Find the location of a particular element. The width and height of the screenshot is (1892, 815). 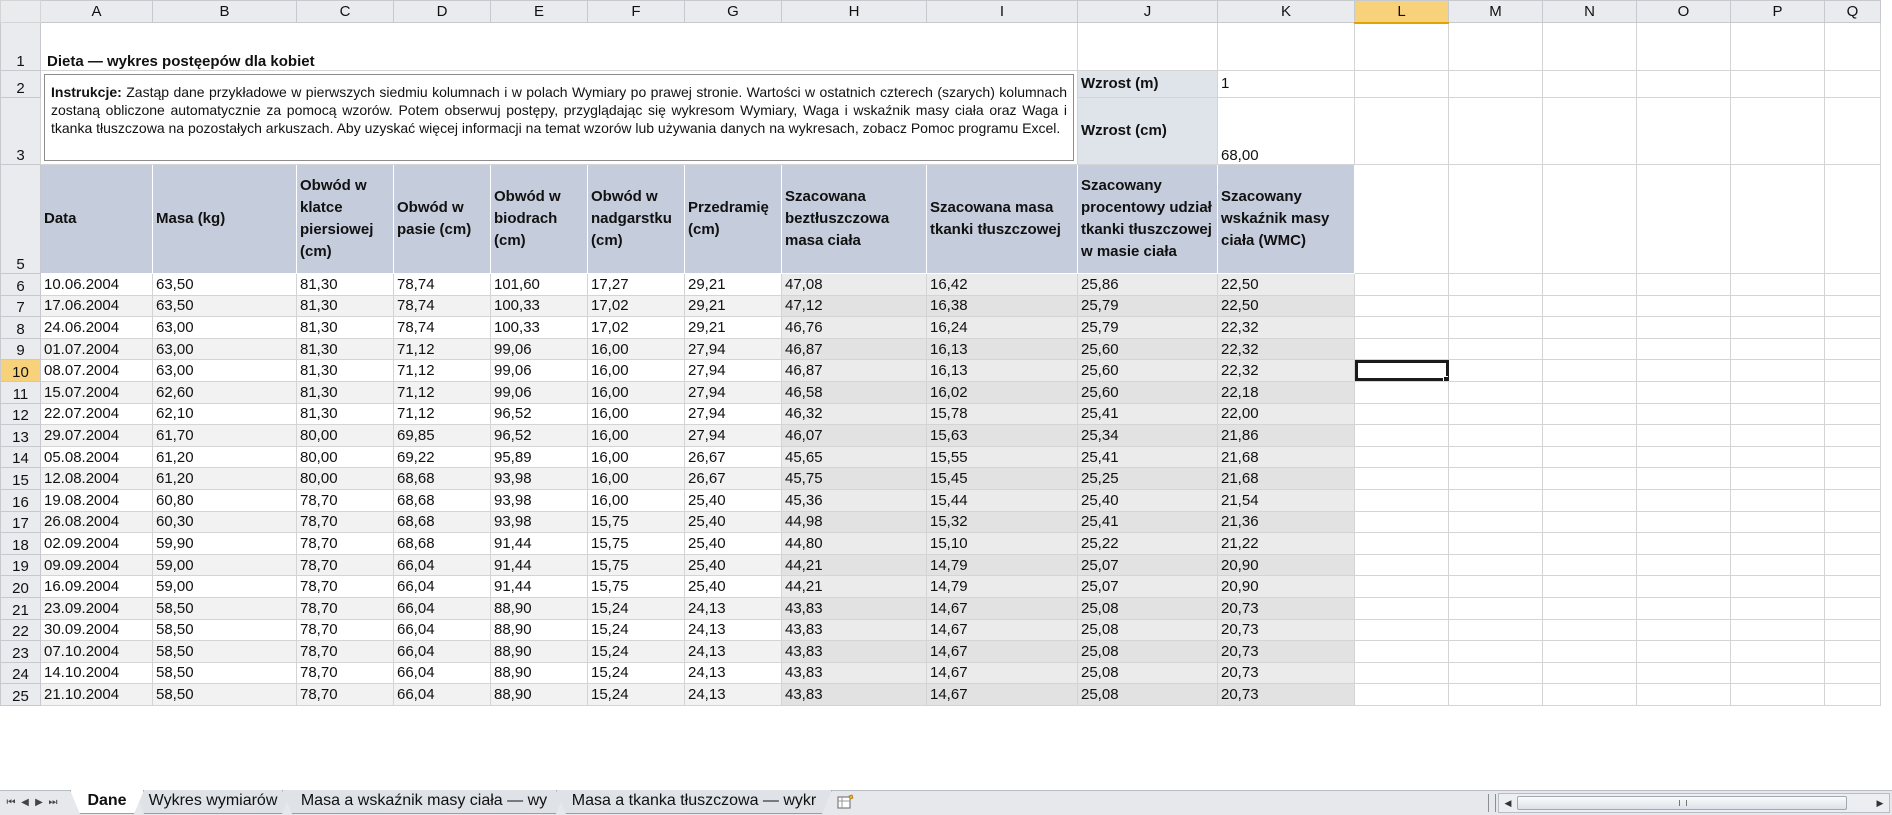

header-fat-mass: Szacowana masa tkanki tłuszczowej is located at coordinates (1002, 219).